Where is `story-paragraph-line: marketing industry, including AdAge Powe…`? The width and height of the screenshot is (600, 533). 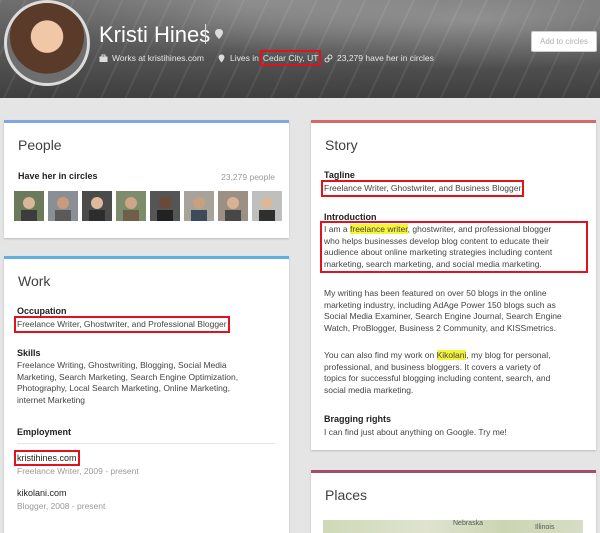 story-paragraph-line: marketing industry, including AdAge Powe… is located at coordinates (440, 304).